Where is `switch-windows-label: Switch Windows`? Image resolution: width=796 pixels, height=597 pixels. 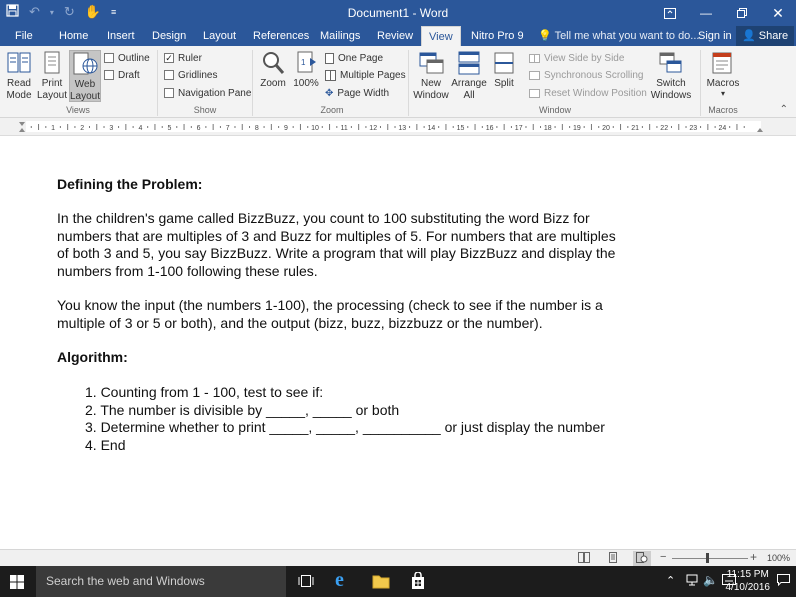
switch-windows-label: Switch Windows is located at coordinates (671, 89).